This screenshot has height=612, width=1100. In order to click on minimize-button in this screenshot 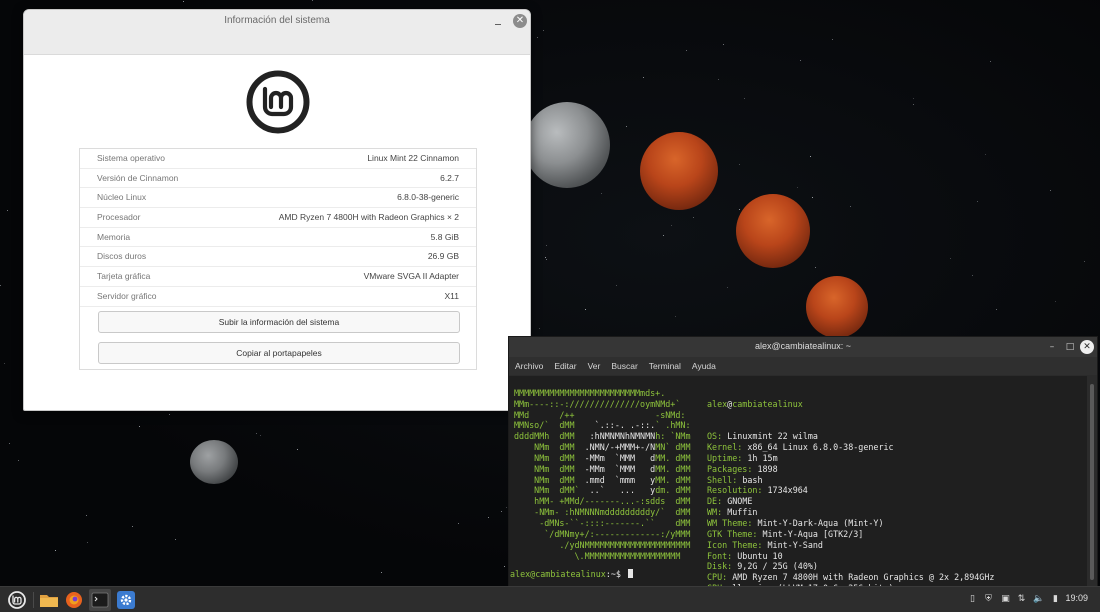, I will do `click(498, 21)`.